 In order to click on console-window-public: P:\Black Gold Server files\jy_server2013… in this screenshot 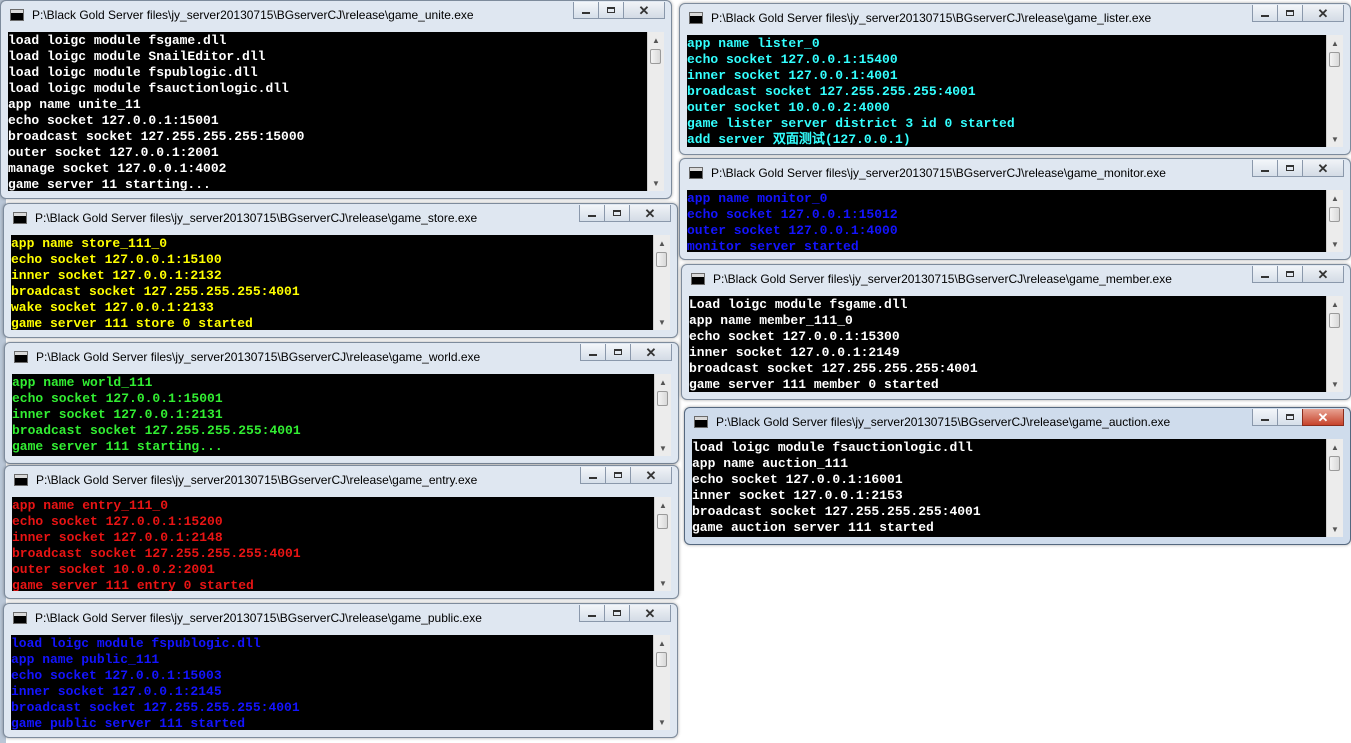, I will do `click(340, 670)`.